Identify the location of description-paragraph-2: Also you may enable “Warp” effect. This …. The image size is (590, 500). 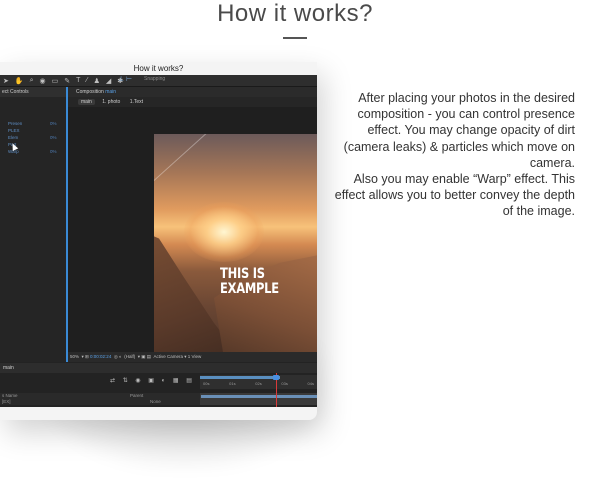
(454, 195).